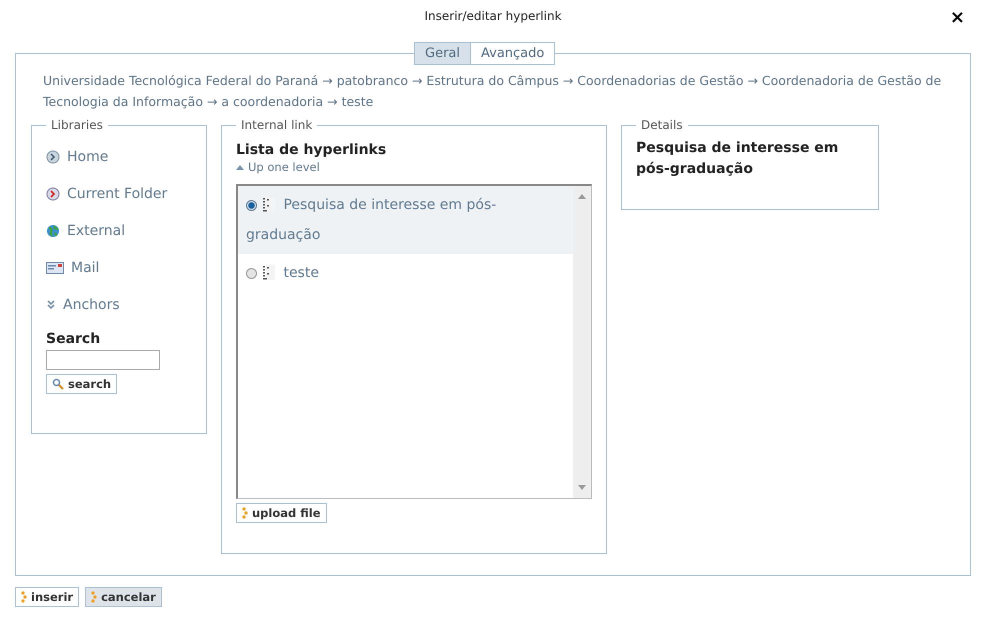 The image size is (986, 621). I want to click on panel-legend: Libraries, so click(77, 125).